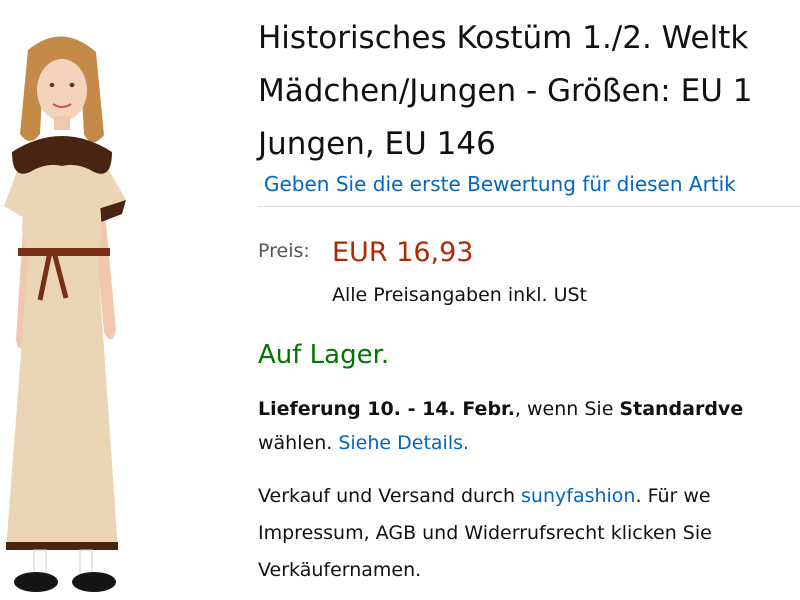  What do you see at coordinates (284, 251) in the screenshot?
I see `price-label: Preis:` at bounding box center [284, 251].